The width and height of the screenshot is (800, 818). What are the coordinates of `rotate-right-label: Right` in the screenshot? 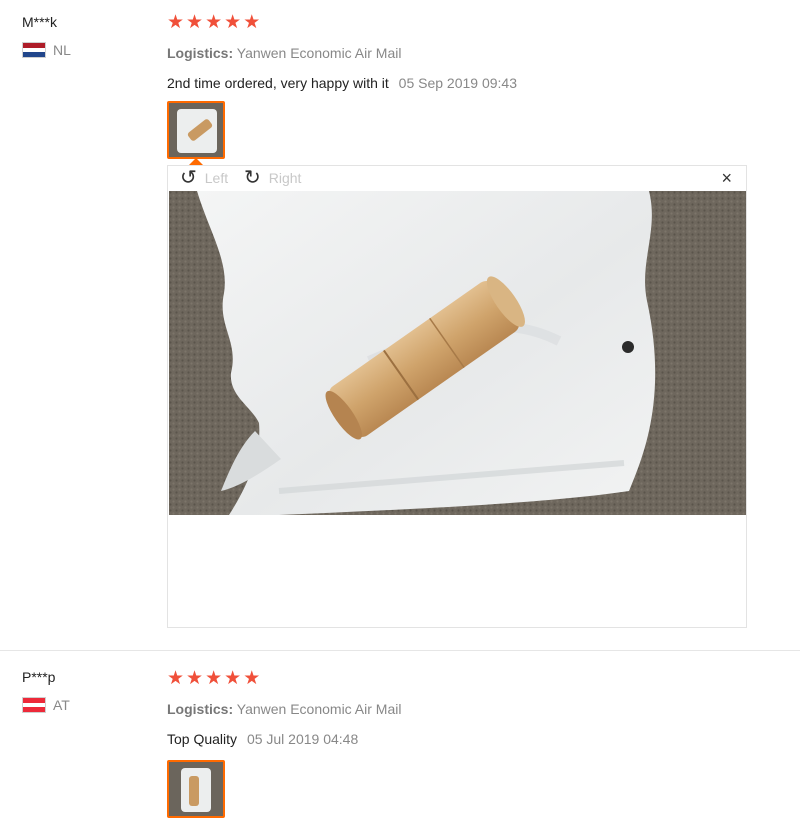 It's located at (285, 178).